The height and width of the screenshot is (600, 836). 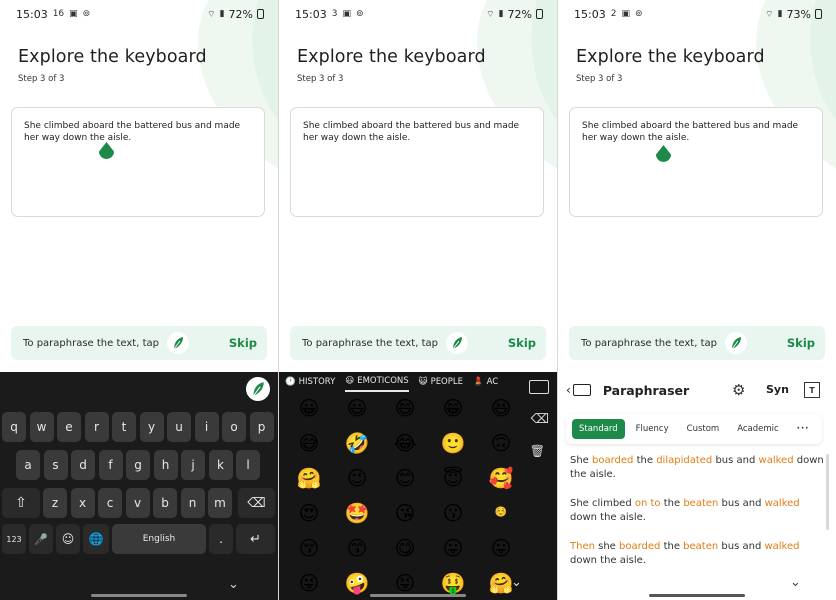 I want to click on key-u: u, so click(x=179, y=427).